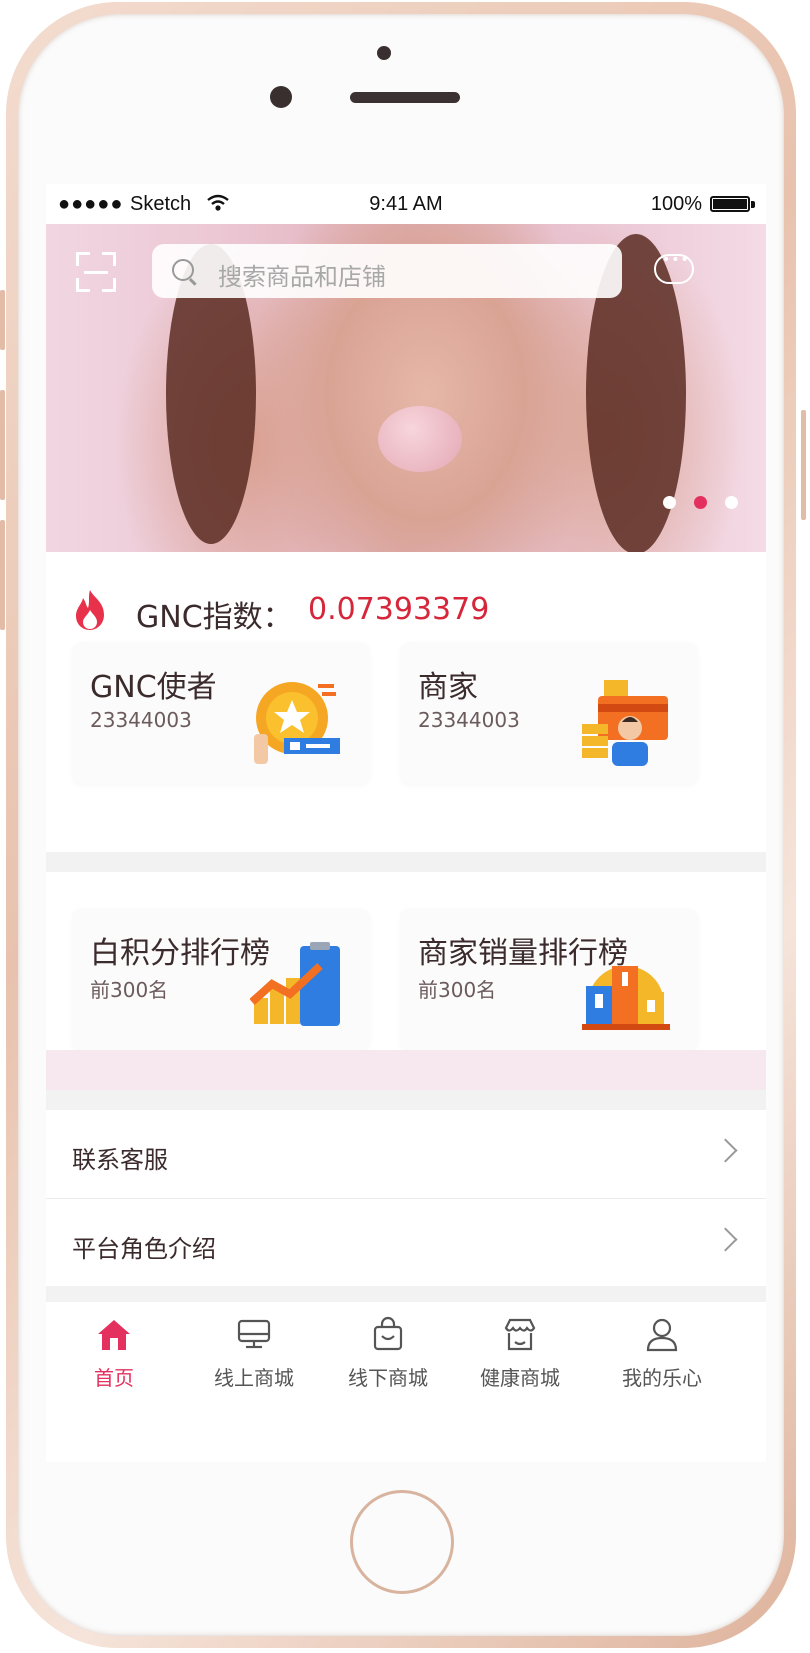 The height and width of the screenshot is (1653, 810). Describe the element at coordinates (406, 1154) in the screenshot. I see `contact-support-row: 联系客服` at that location.